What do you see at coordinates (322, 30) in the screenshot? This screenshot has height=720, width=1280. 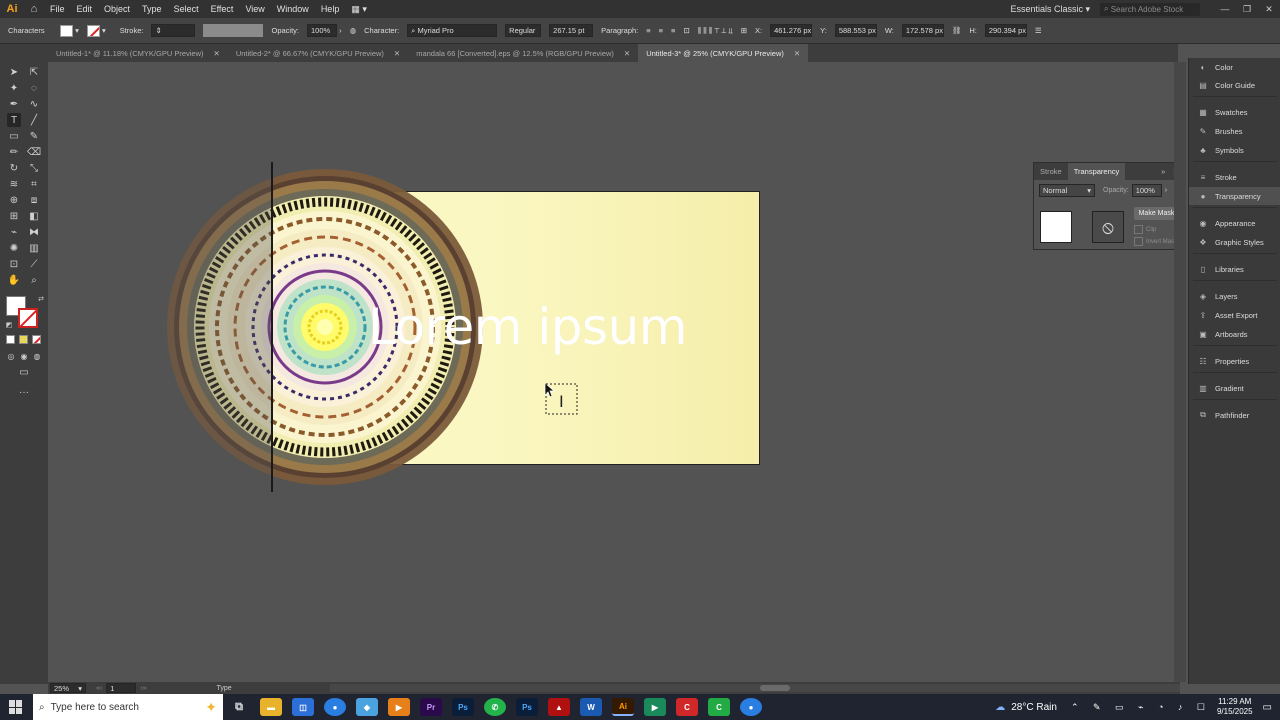 I see `opacity-field: 100%` at bounding box center [322, 30].